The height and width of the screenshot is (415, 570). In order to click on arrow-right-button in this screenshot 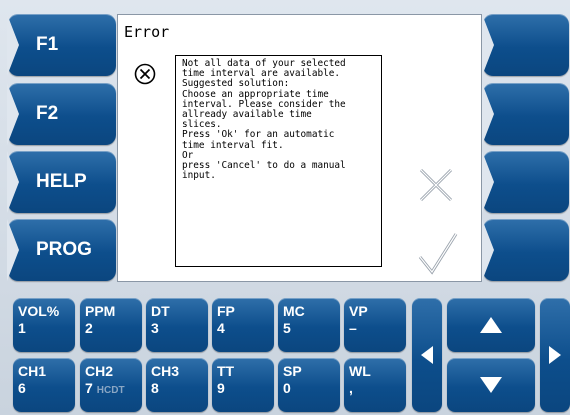, I will do `click(555, 355)`.